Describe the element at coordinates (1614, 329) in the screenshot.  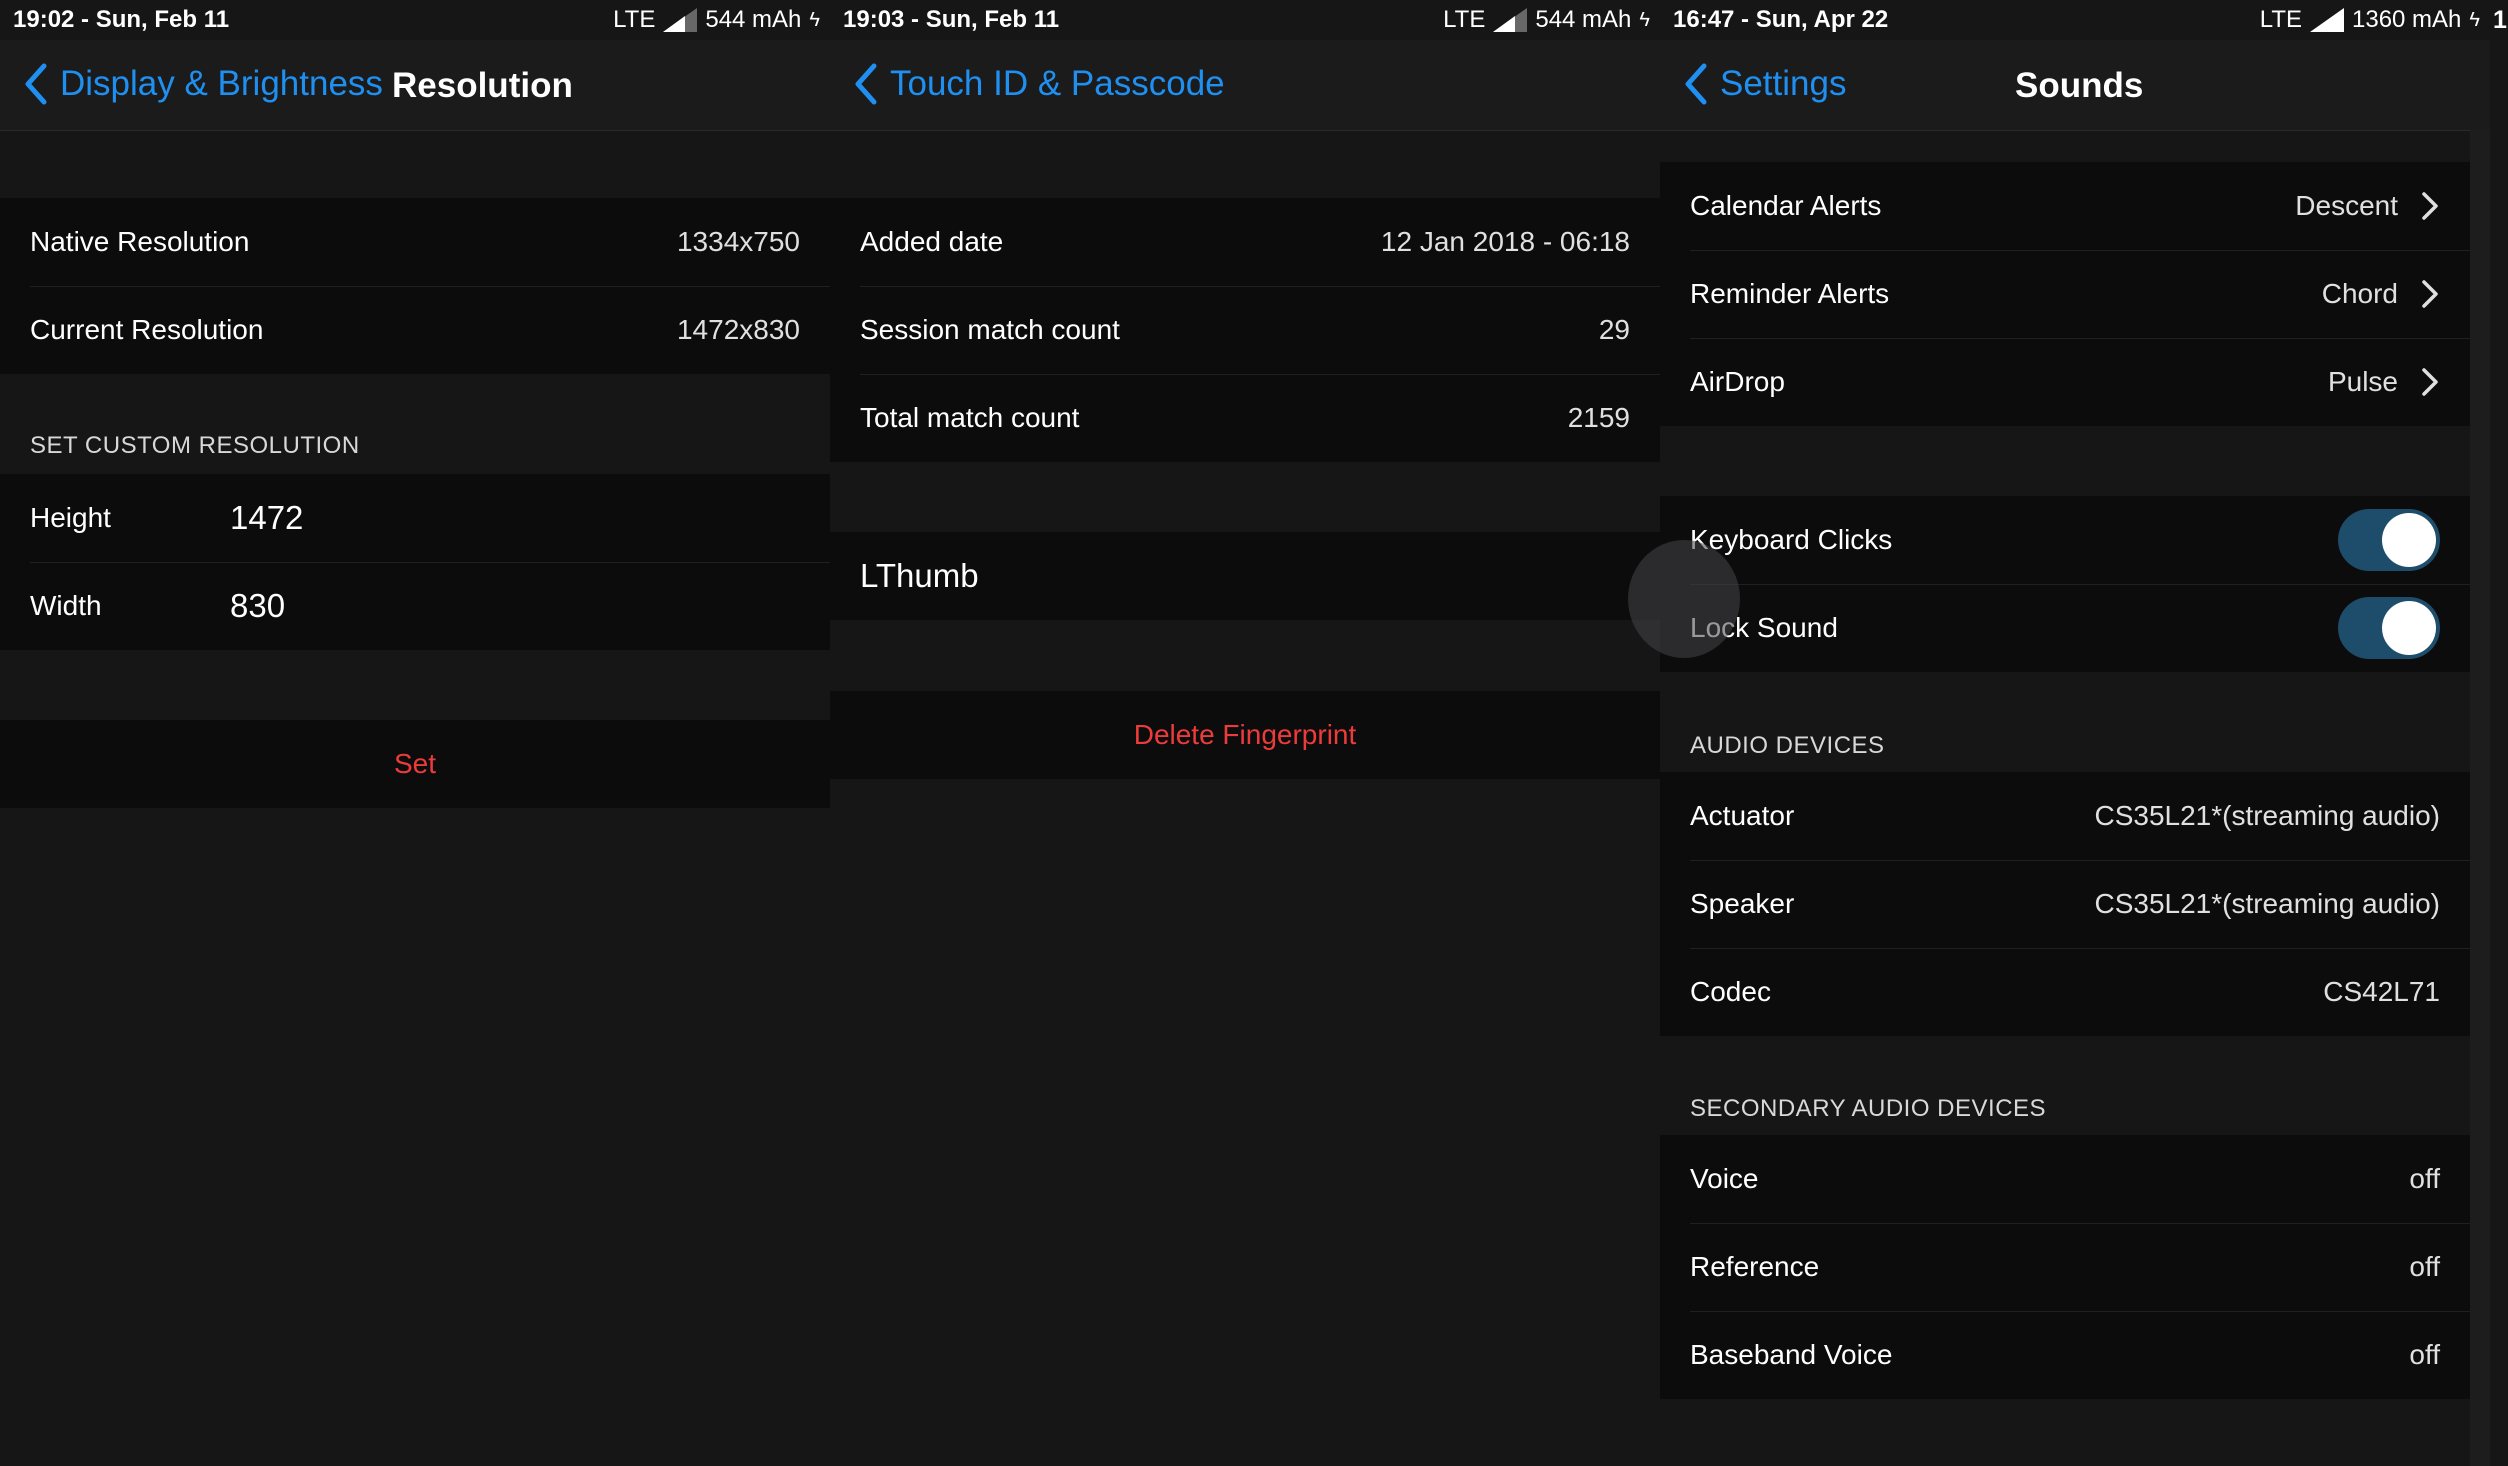
I see `row-value: 29` at that location.